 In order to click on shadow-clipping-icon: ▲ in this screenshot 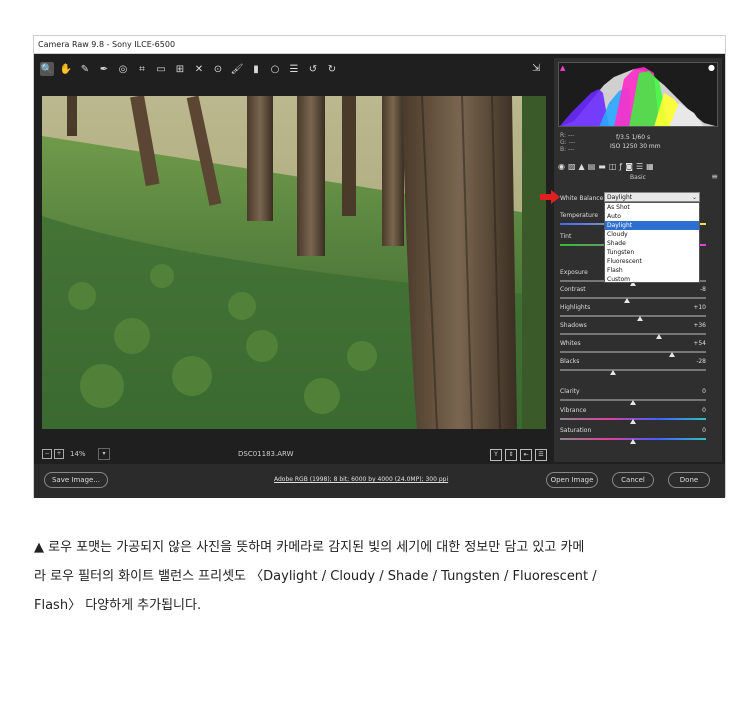, I will do `click(562, 68)`.